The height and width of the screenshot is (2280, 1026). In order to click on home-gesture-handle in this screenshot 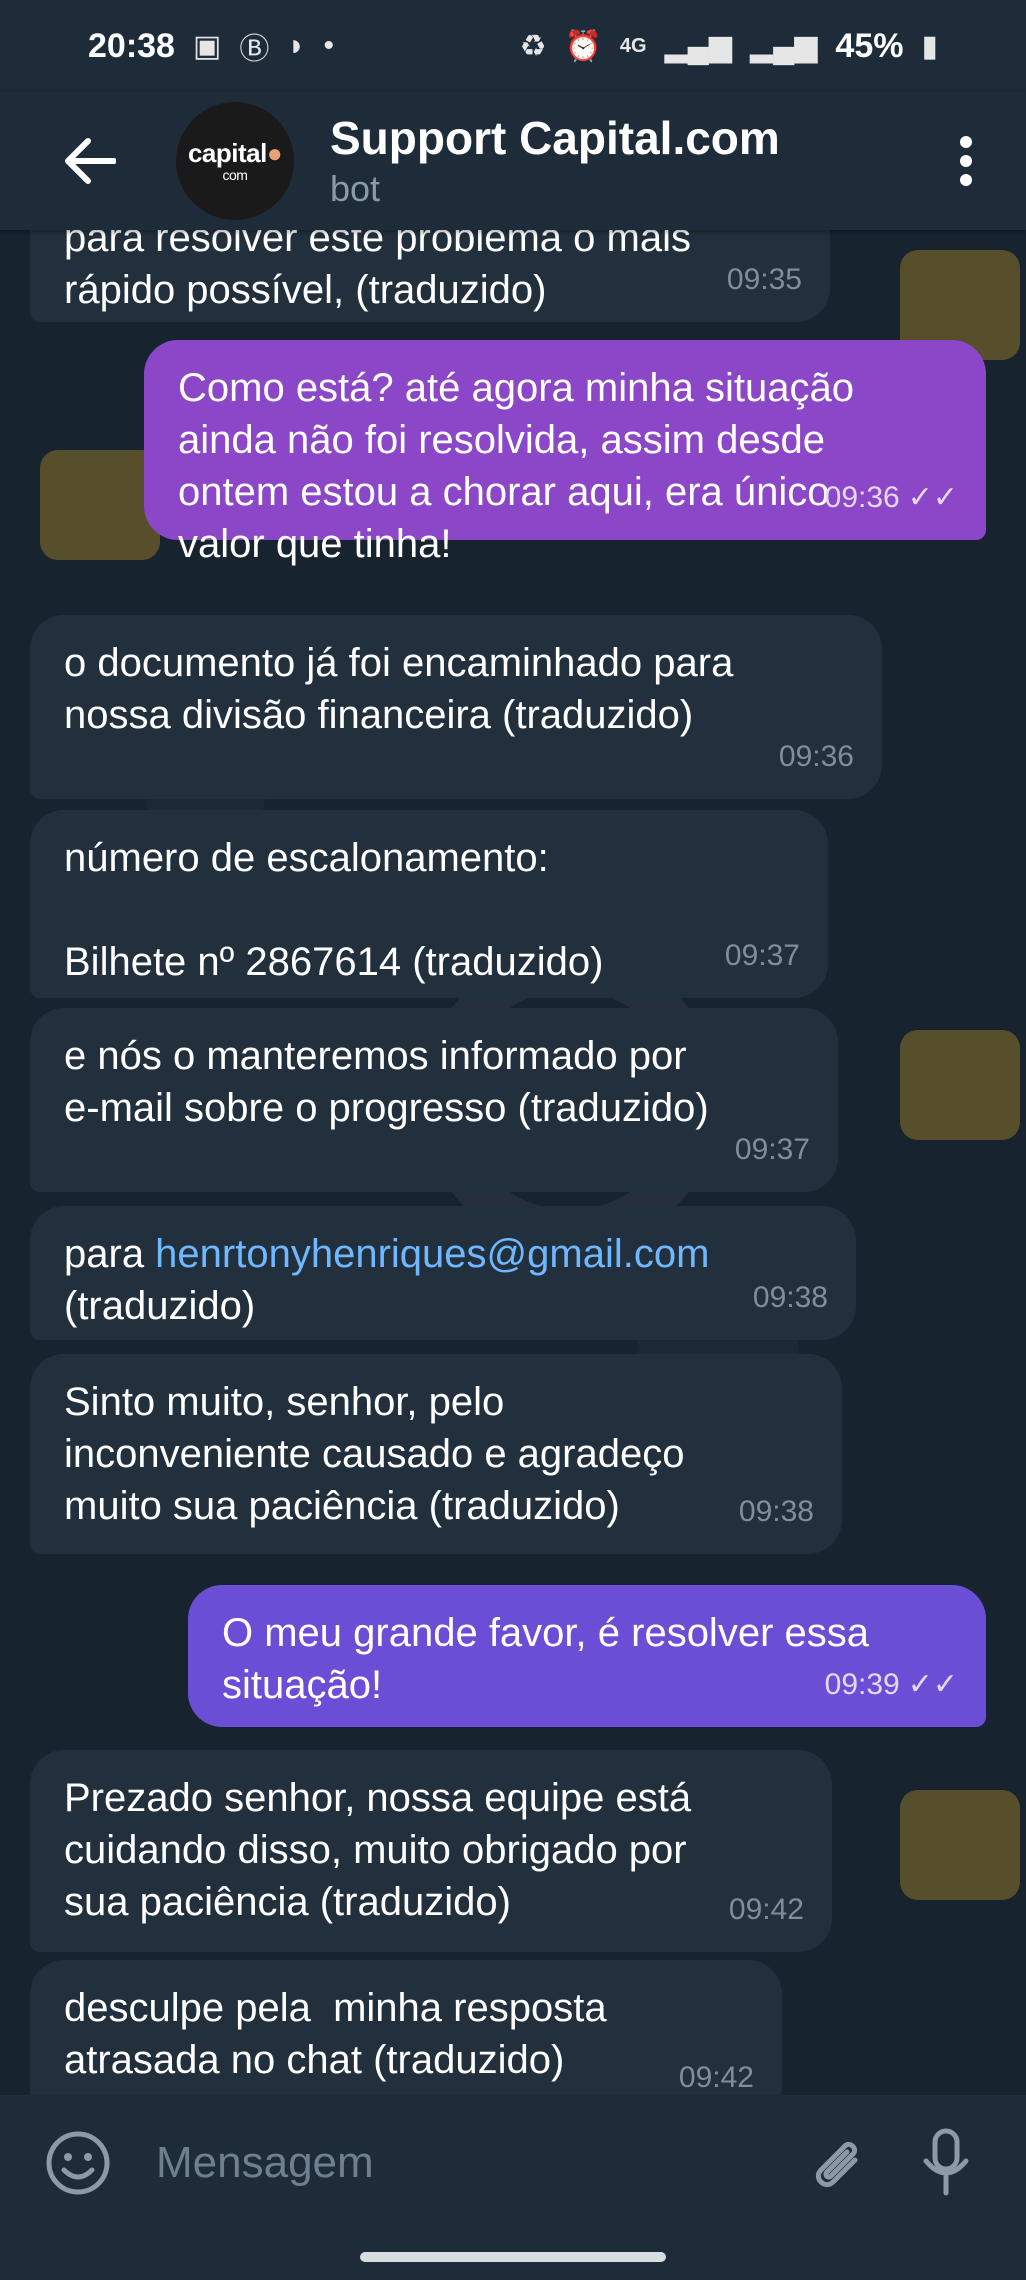, I will do `click(513, 2257)`.